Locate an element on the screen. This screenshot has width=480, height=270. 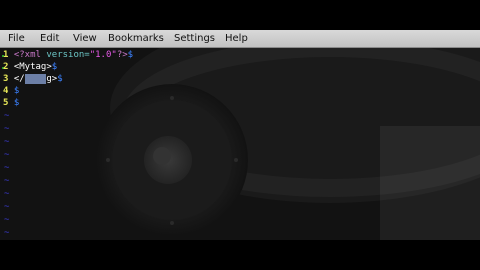
editor-line-1: 1 <?xml version="1.0"?>$ is located at coordinates (68, 55).